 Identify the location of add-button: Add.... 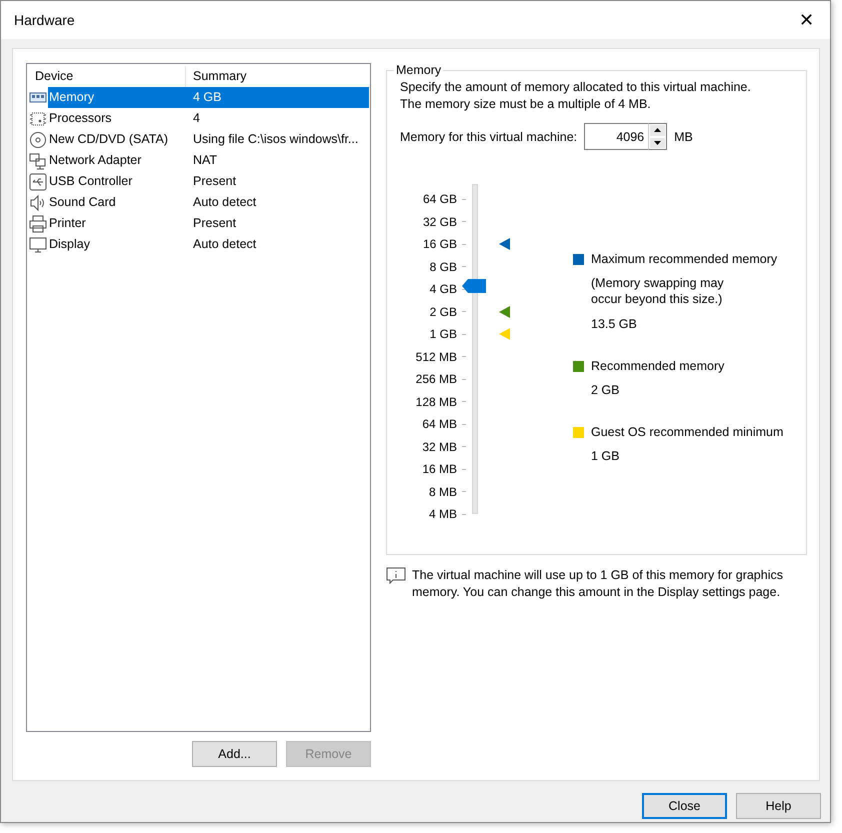
(234, 754).